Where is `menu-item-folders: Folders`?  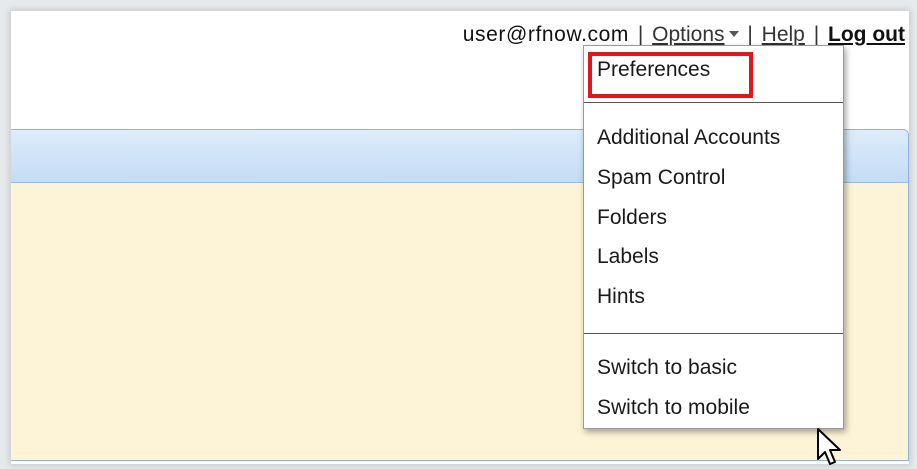 menu-item-folders: Folders is located at coordinates (632, 218).